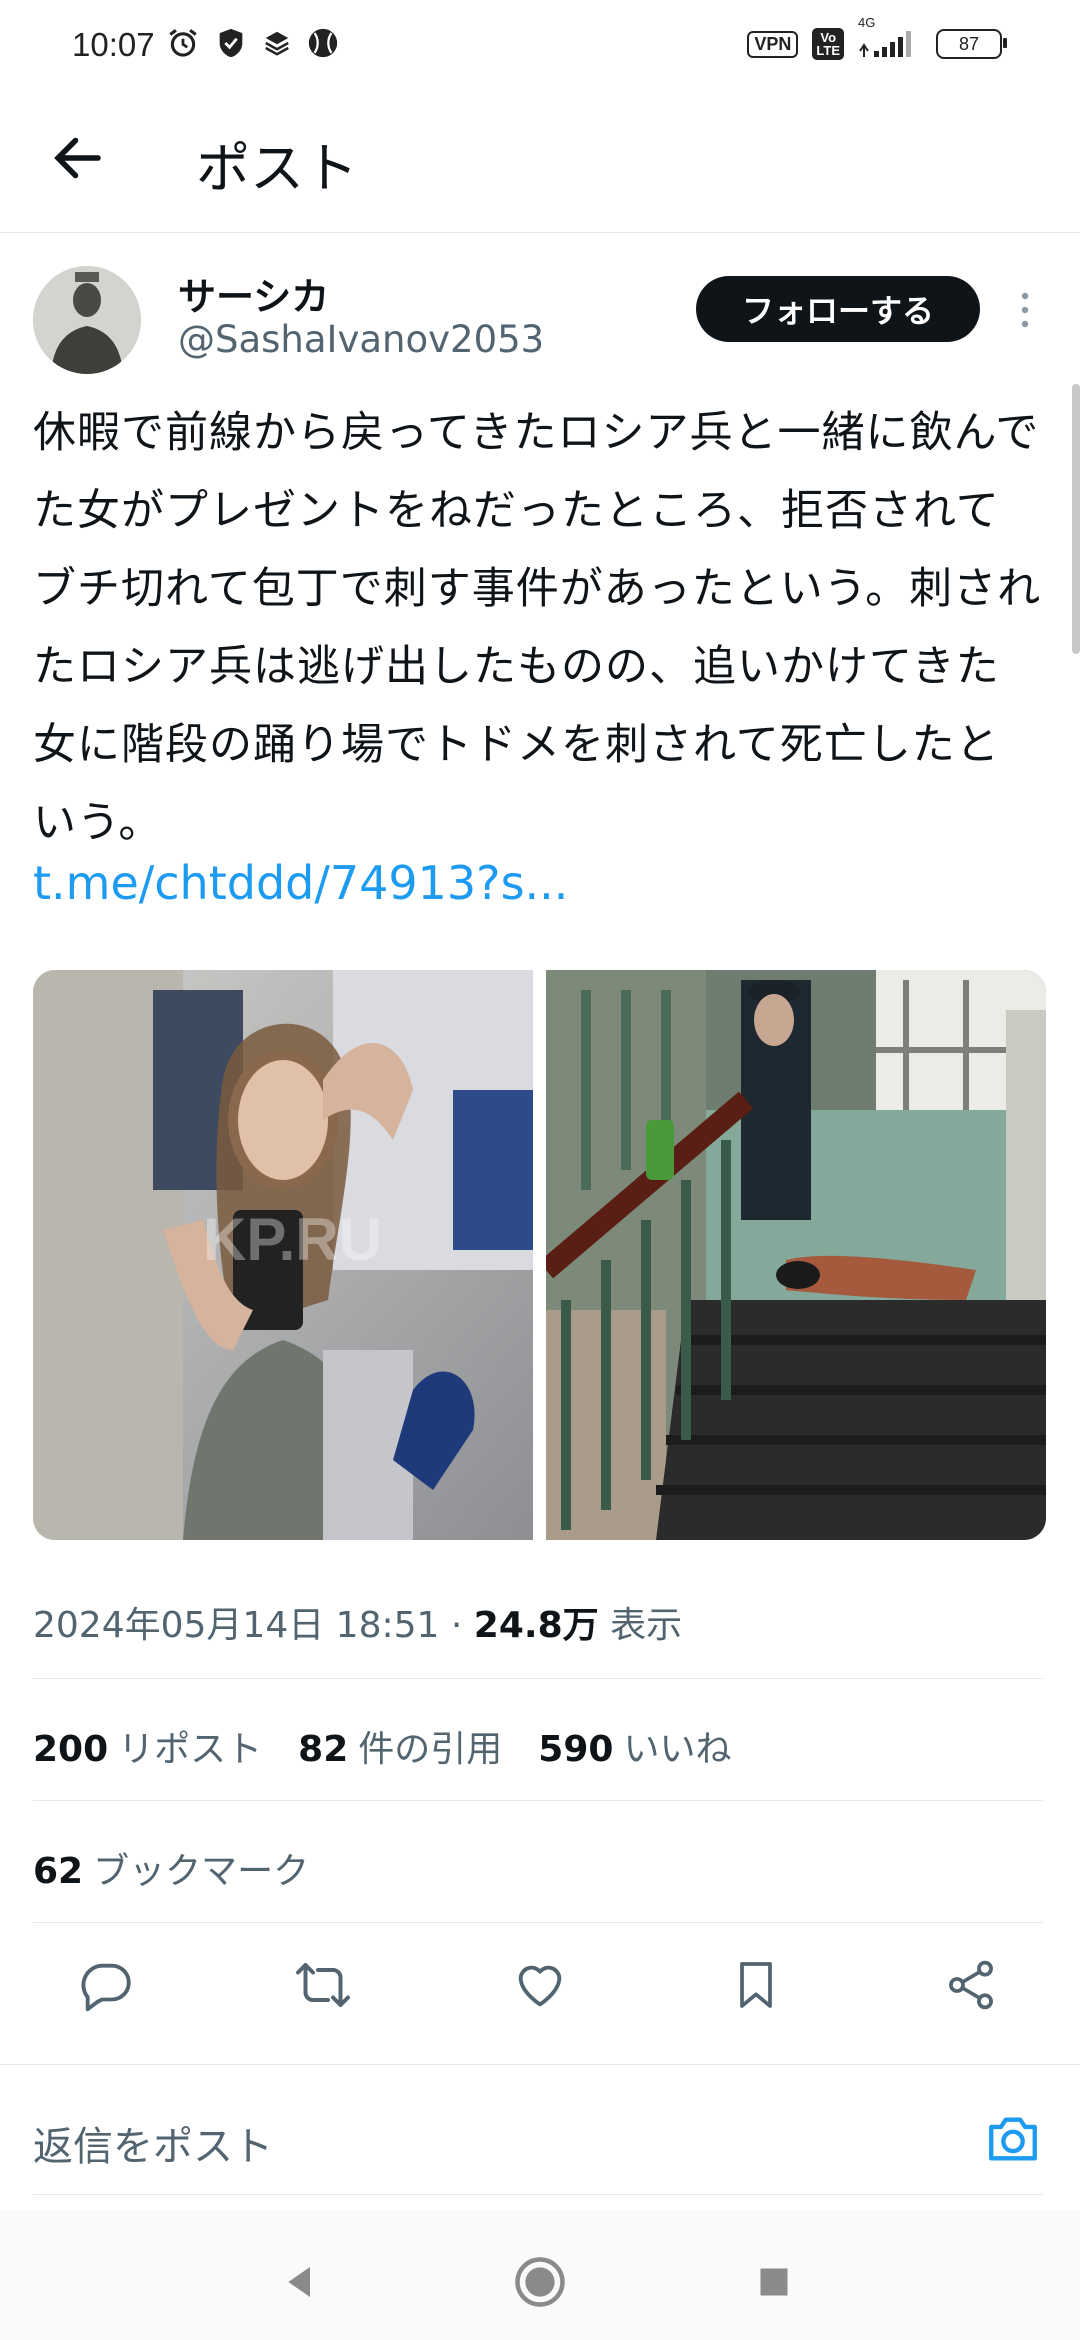 The width and height of the screenshot is (1080, 2340). Describe the element at coordinates (277, 168) in the screenshot. I see `page-title: ポスト` at that location.